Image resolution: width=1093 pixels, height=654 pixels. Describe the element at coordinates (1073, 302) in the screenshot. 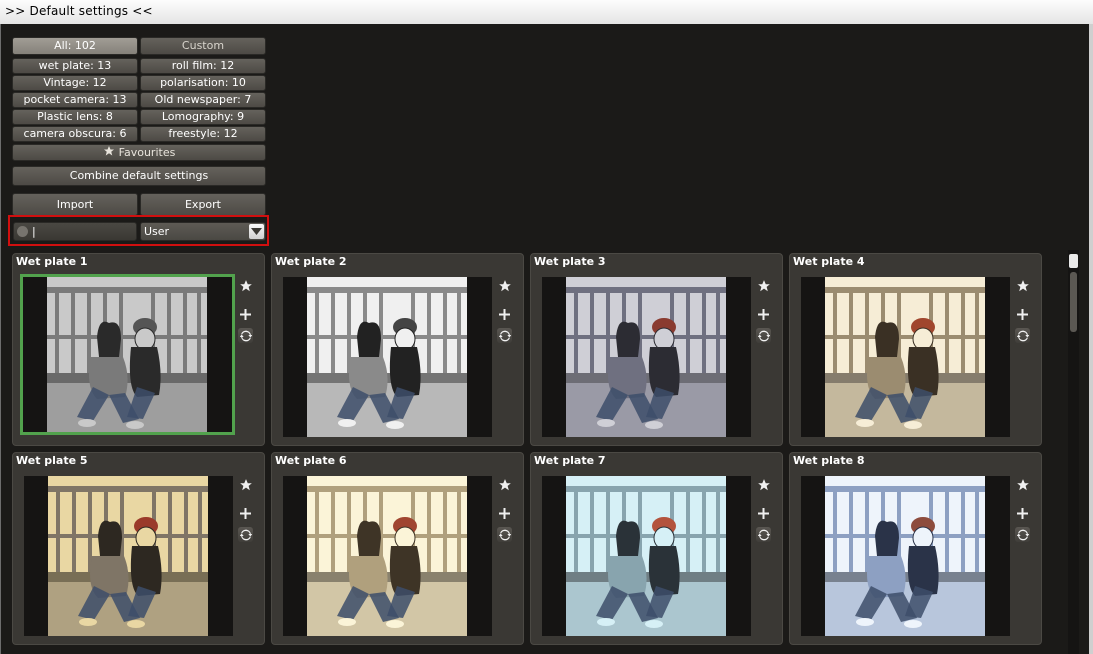

I see `scroll-thumb` at that location.